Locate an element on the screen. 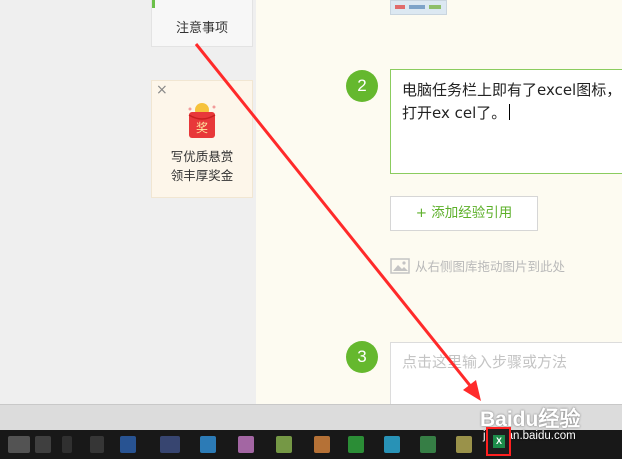 This screenshot has height=459, width=622. excel-icon: X is located at coordinates (499, 441).